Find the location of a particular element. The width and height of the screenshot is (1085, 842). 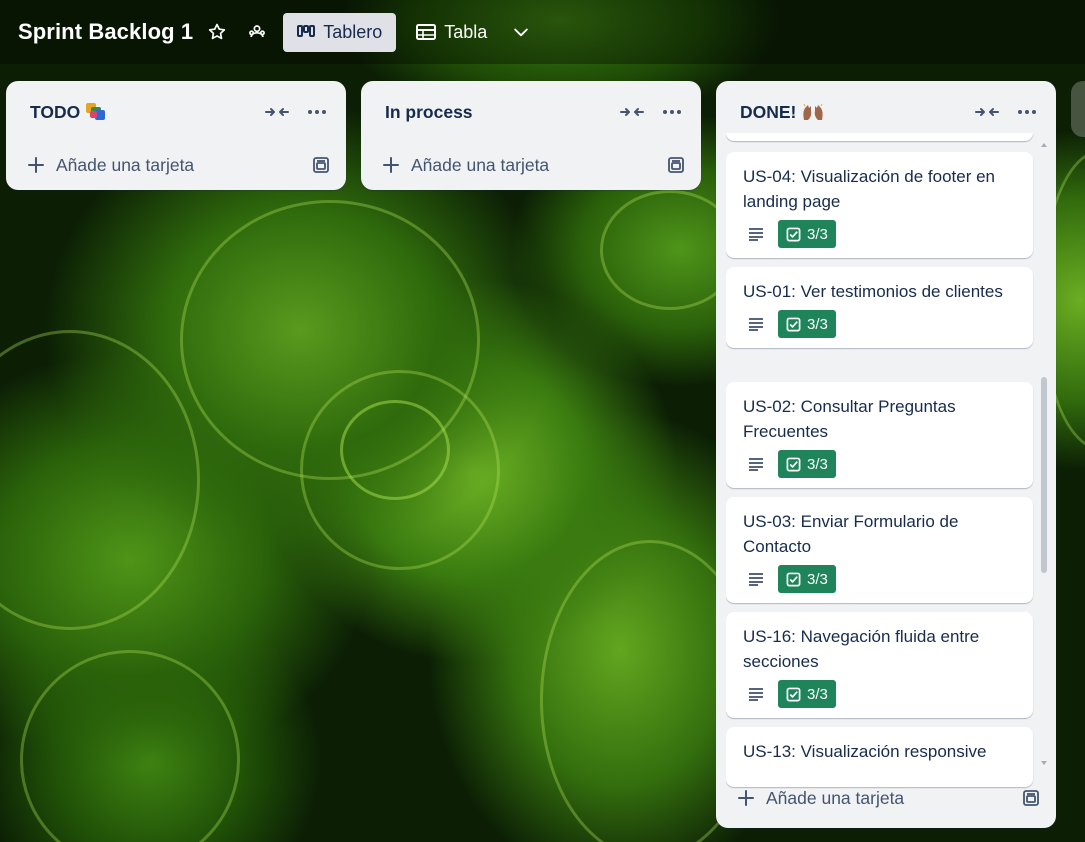

list-title: TODO is located at coordinates (68, 112).